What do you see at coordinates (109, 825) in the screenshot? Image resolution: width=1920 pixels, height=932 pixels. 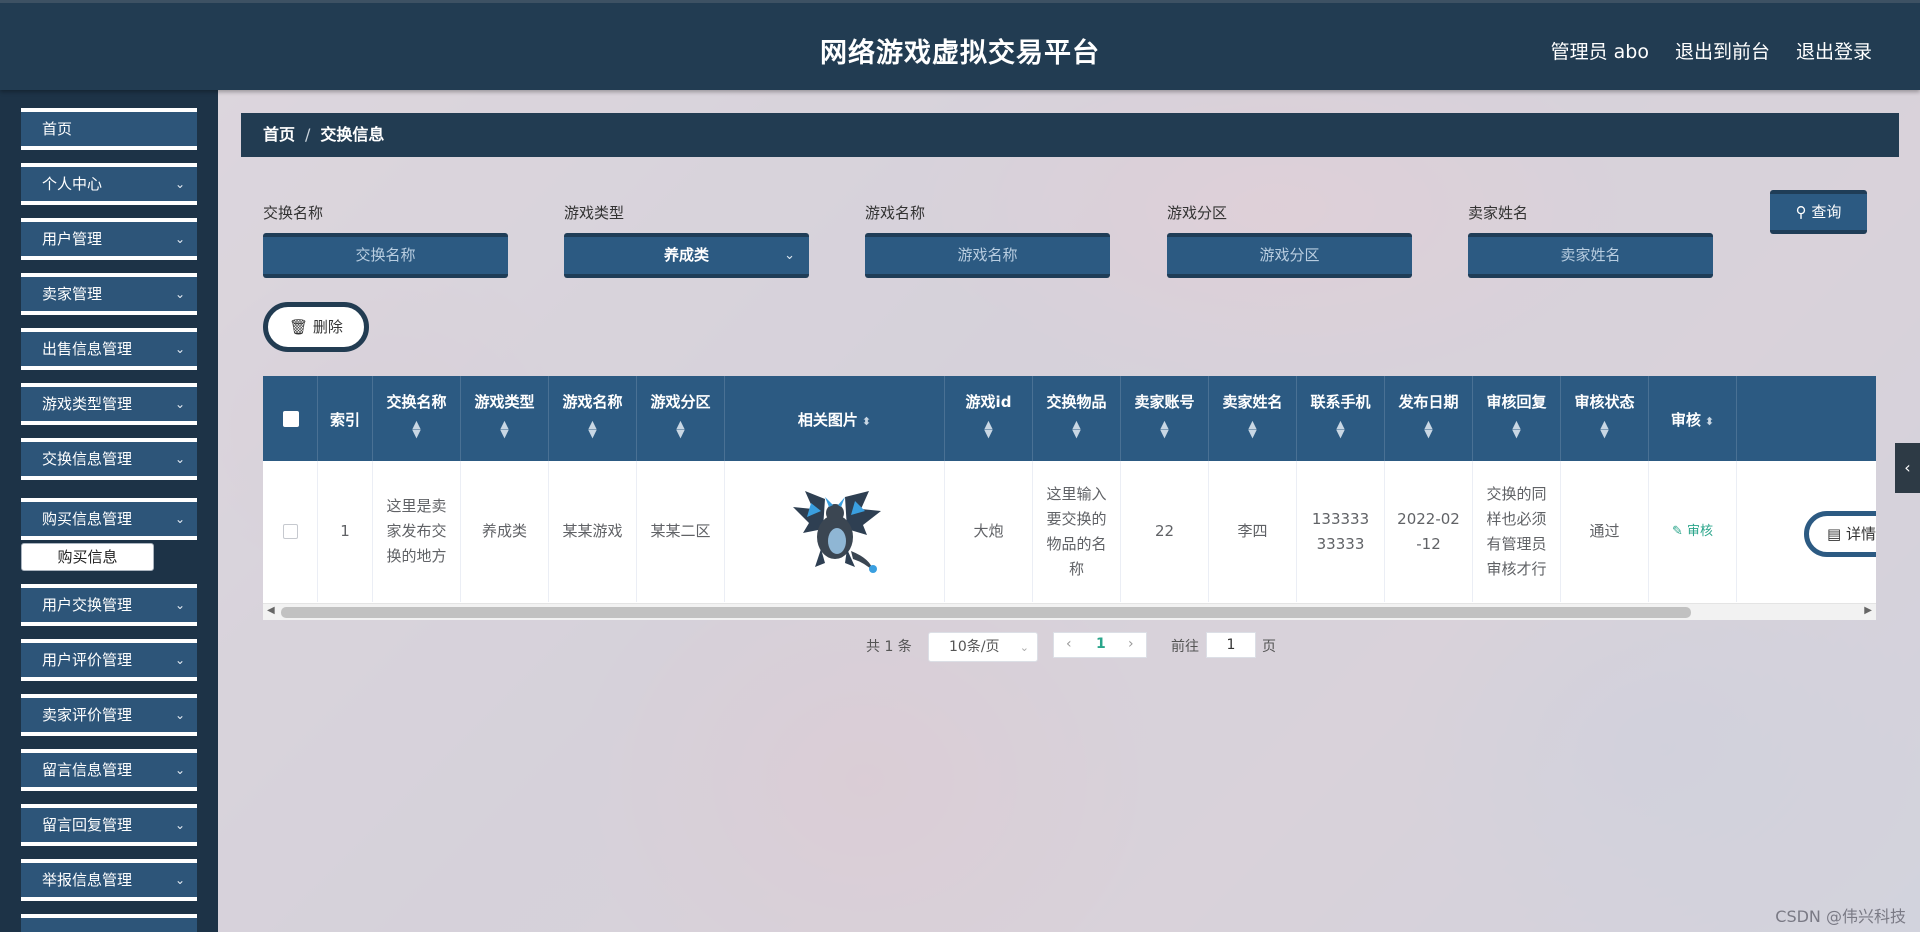 I see `sidebar-item-message-reply: 留言回复管理 ⌄` at bounding box center [109, 825].